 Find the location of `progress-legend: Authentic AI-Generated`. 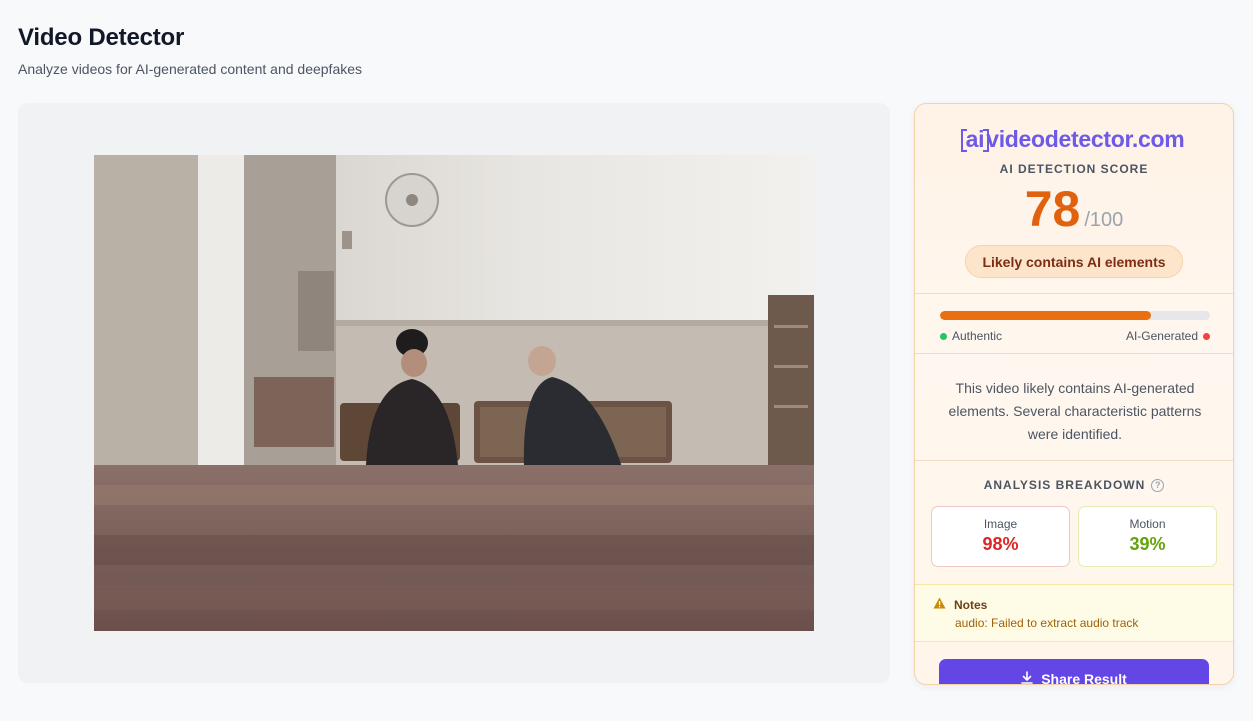

progress-legend: Authentic AI-Generated is located at coordinates (1075, 336).